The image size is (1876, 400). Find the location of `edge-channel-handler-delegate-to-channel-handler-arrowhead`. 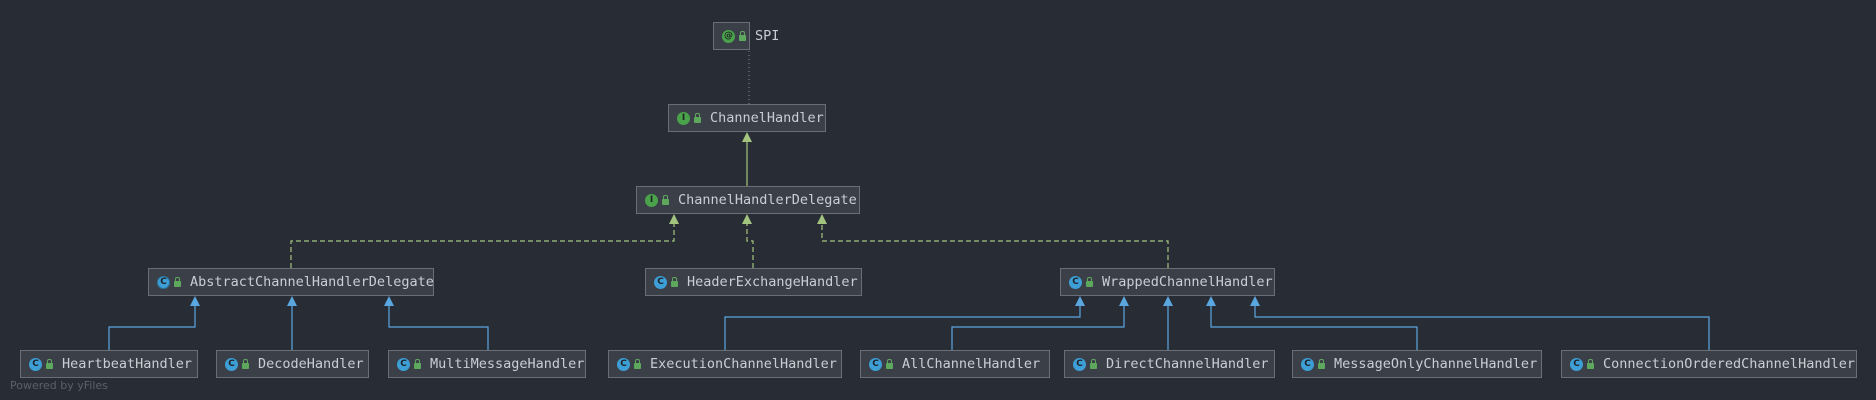

edge-channel-handler-delegate-to-channel-handler-arrowhead is located at coordinates (747, 137).